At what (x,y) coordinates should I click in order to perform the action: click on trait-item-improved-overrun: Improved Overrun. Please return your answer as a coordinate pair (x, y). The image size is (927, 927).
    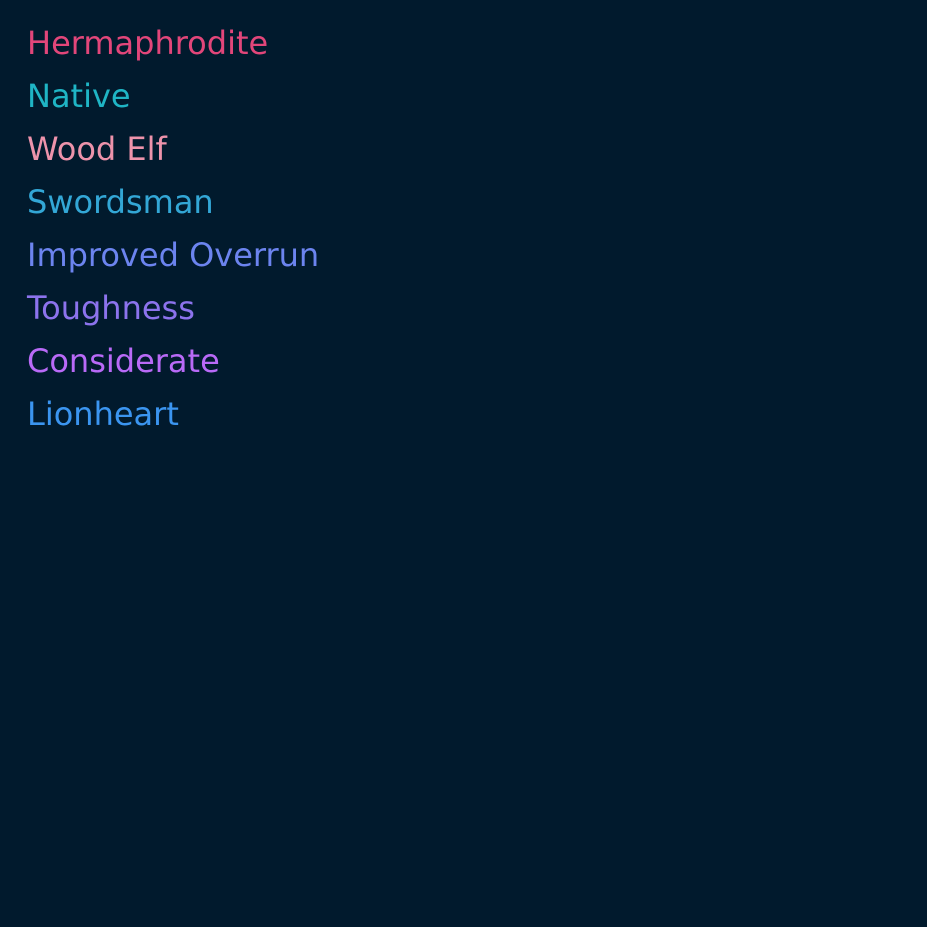
    Looking at the image, I should click on (173, 255).